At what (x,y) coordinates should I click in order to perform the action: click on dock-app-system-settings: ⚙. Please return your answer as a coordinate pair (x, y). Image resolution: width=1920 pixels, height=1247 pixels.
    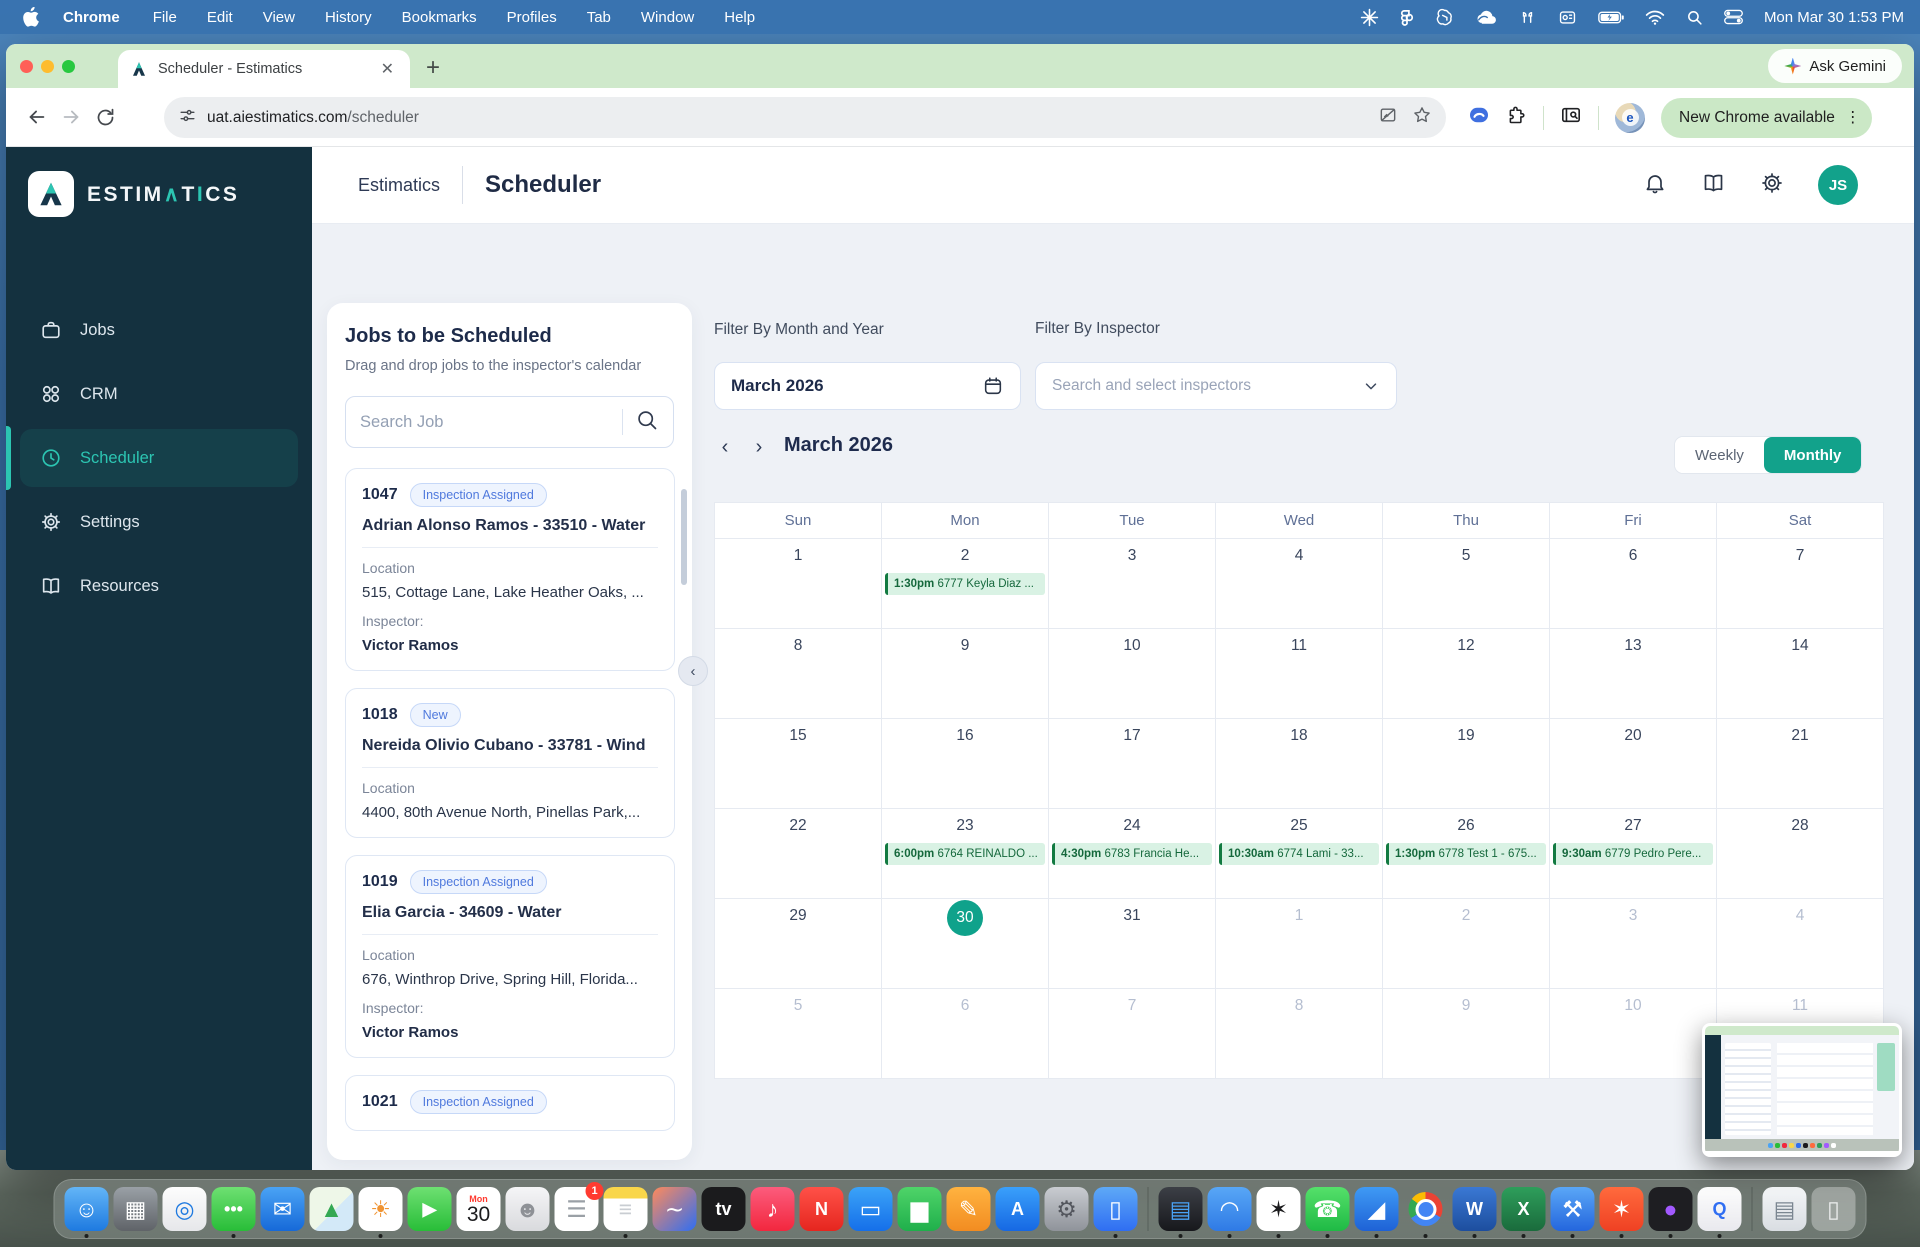
    Looking at the image, I should click on (1066, 1209).